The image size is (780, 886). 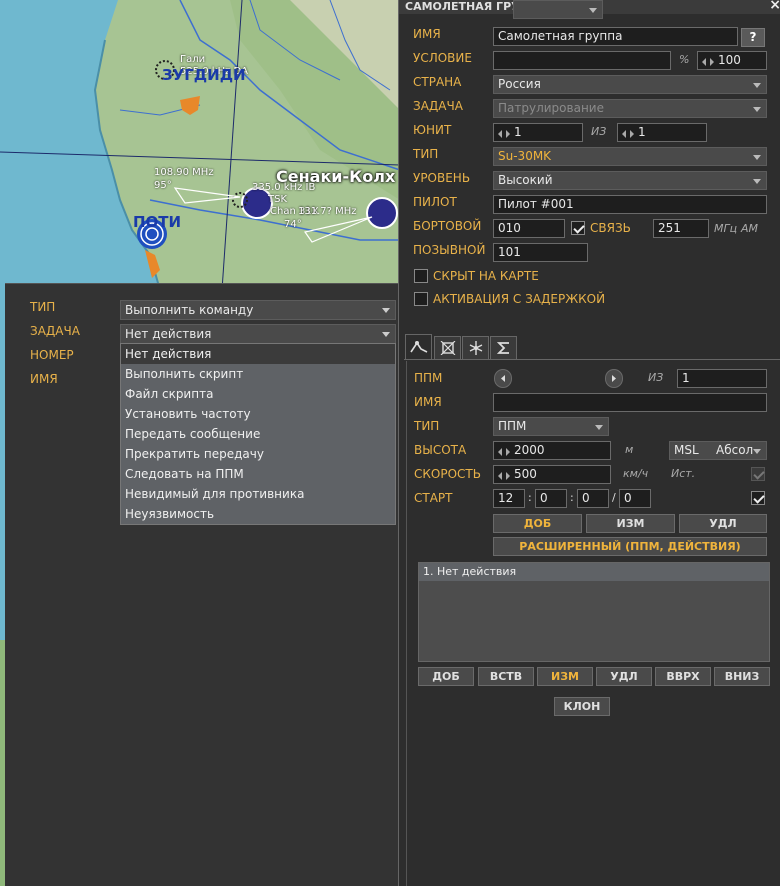 What do you see at coordinates (630, 84) in the screenshot?
I see `country-select: Россия` at bounding box center [630, 84].